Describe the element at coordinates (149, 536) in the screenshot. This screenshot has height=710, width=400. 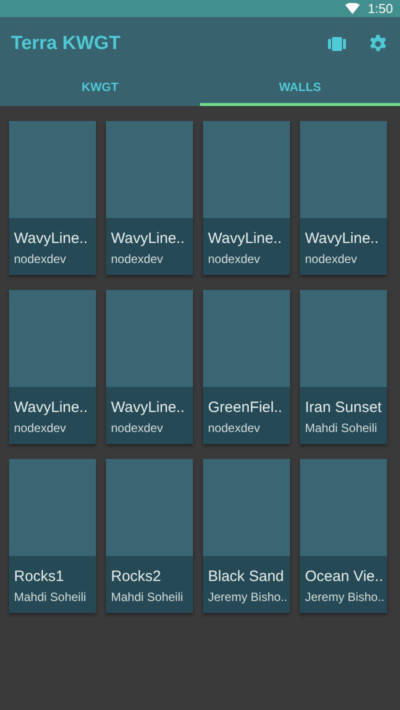
I see `wallpaper-card: Rocks2 Mahdi Soheili` at that location.